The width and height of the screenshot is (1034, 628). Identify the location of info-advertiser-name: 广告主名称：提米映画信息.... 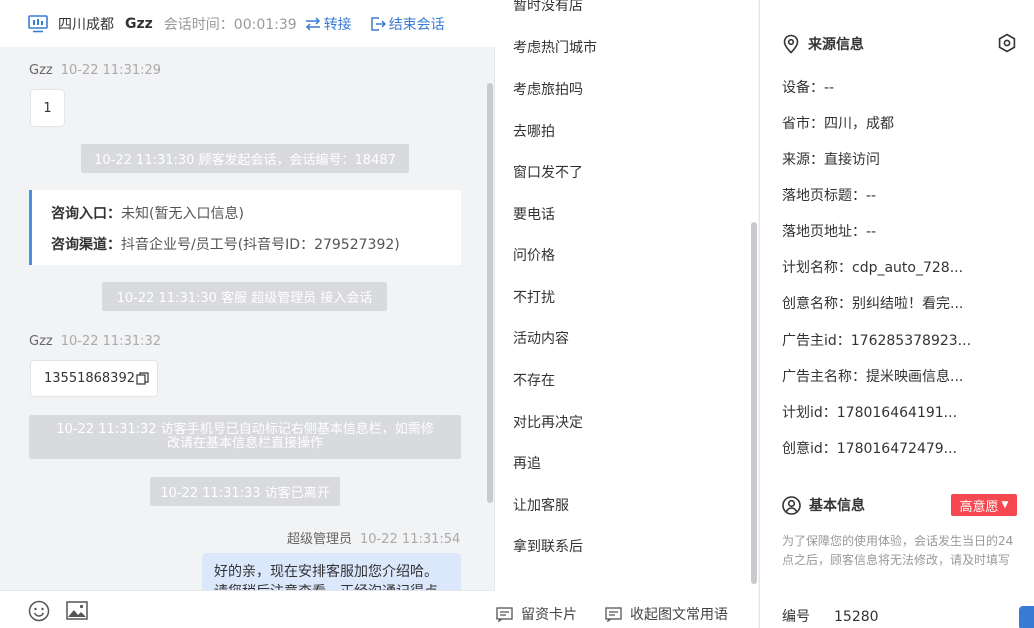
(873, 377).